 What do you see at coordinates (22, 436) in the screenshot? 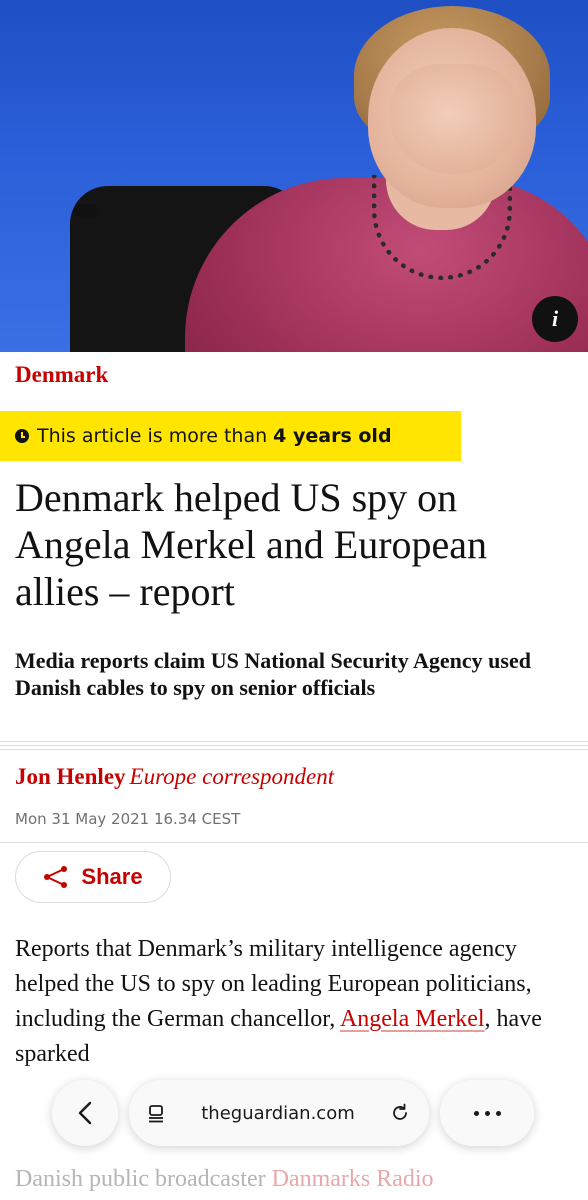
I see `clock-icon` at bounding box center [22, 436].